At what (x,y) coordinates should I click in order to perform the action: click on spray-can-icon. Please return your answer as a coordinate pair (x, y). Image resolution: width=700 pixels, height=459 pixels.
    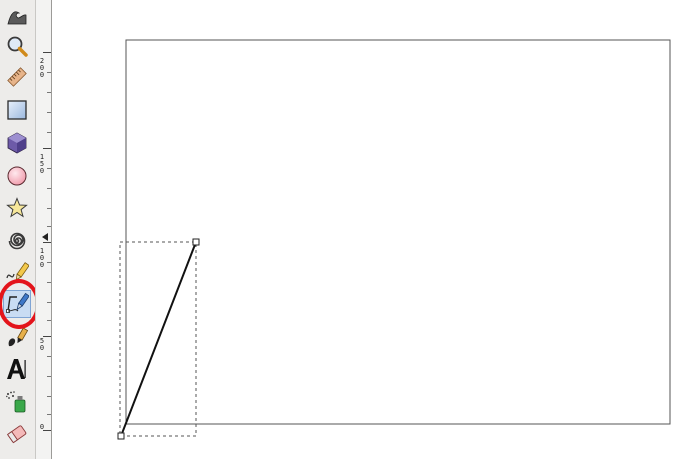
    Looking at the image, I should click on (16, 402).